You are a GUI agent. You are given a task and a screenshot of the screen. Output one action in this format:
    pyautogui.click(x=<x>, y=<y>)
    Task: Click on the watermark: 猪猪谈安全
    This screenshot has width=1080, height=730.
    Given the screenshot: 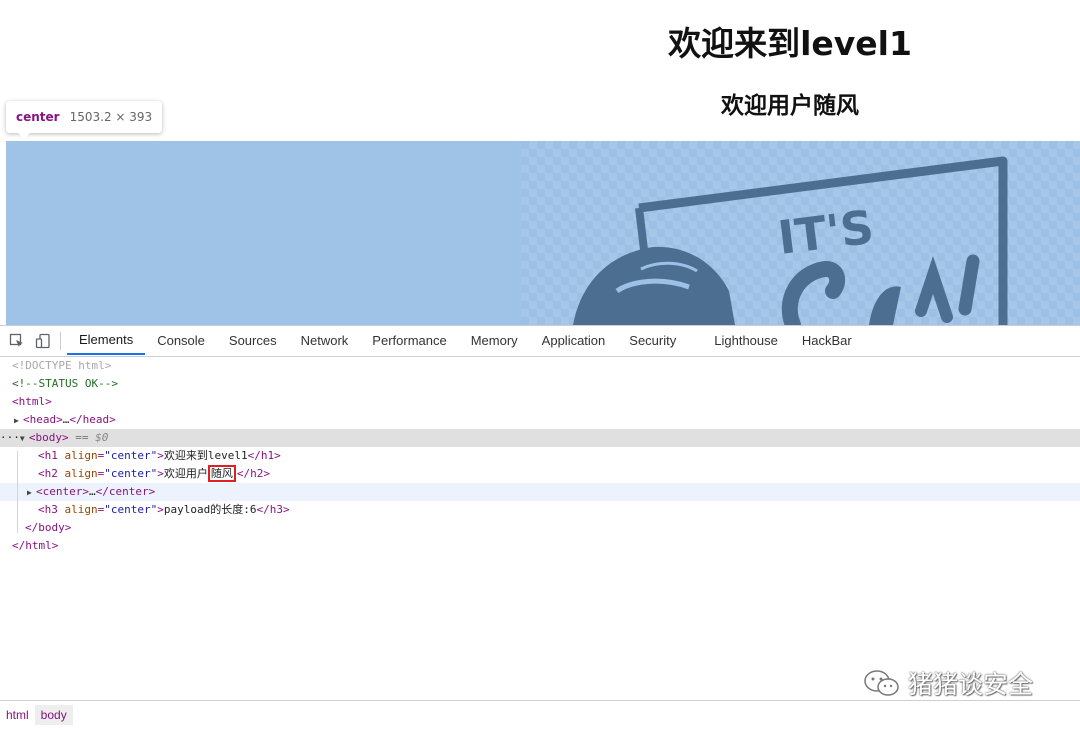 What is the action you would take?
    pyautogui.click(x=947, y=683)
    